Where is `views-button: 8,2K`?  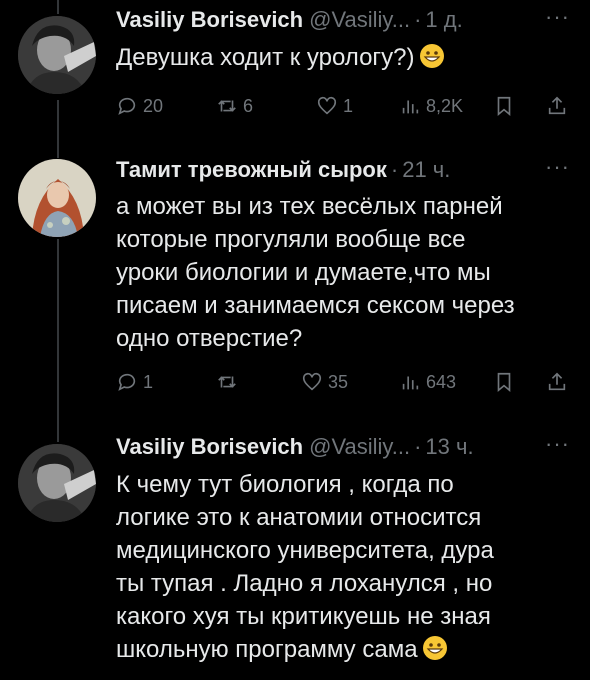 views-button: 8,2K is located at coordinates (431, 106).